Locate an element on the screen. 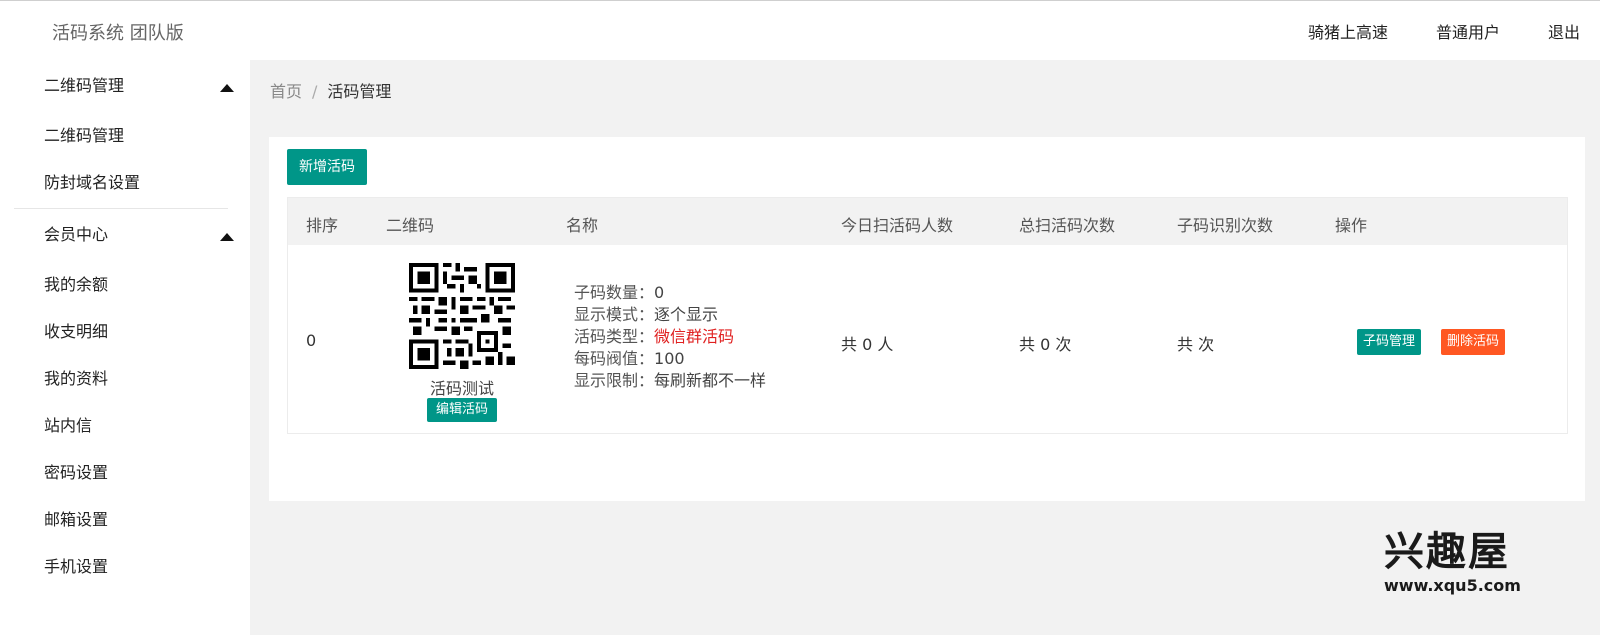 This screenshot has width=1600, height=635. watermark-url: www.xqu5.com is located at coordinates (1452, 585).